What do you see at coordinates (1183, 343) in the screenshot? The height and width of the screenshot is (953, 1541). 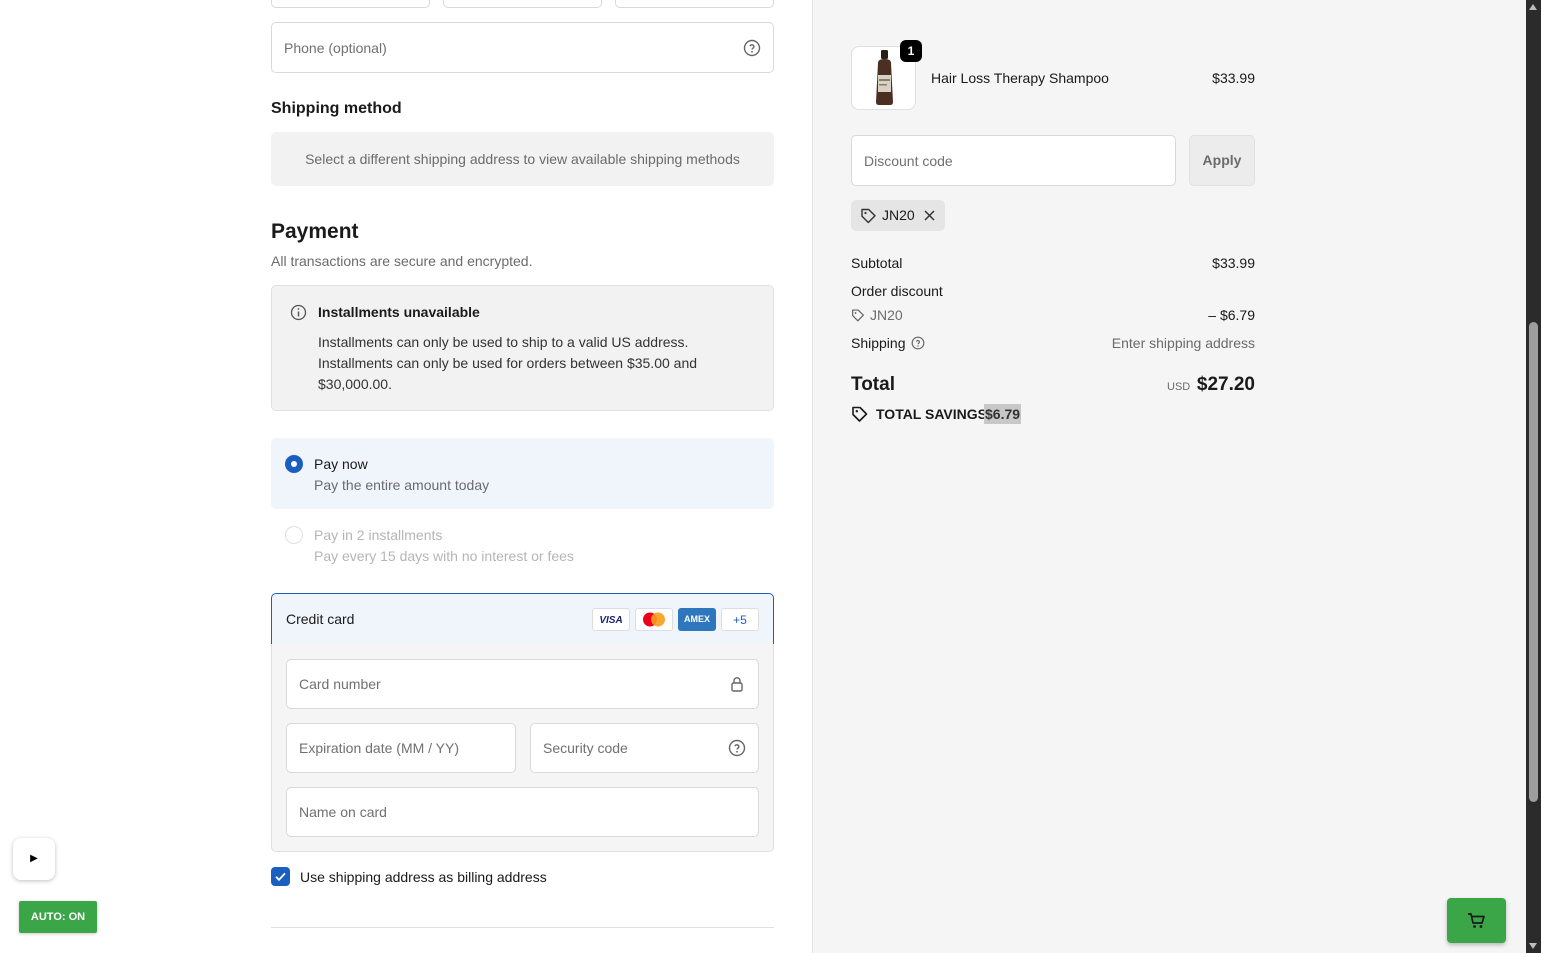 I see `shipping-value: Enter shipping address` at bounding box center [1183, 343].